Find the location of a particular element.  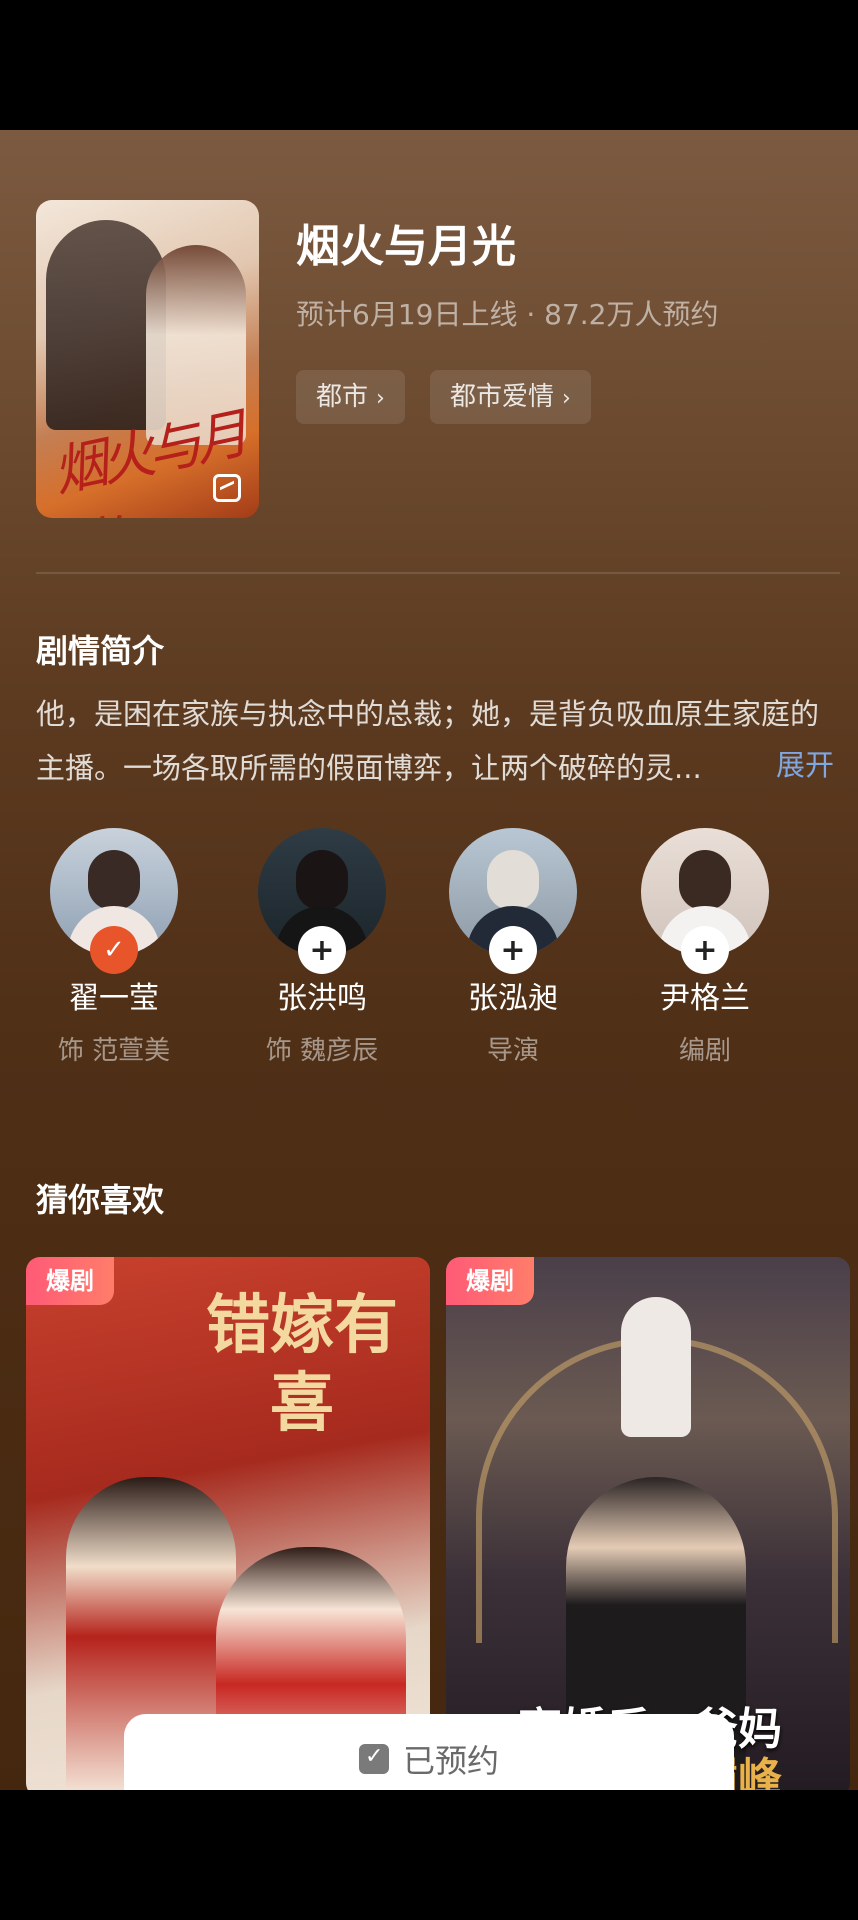

poster-title: 错嫁有喜 is located at coordinates (302, 1364).